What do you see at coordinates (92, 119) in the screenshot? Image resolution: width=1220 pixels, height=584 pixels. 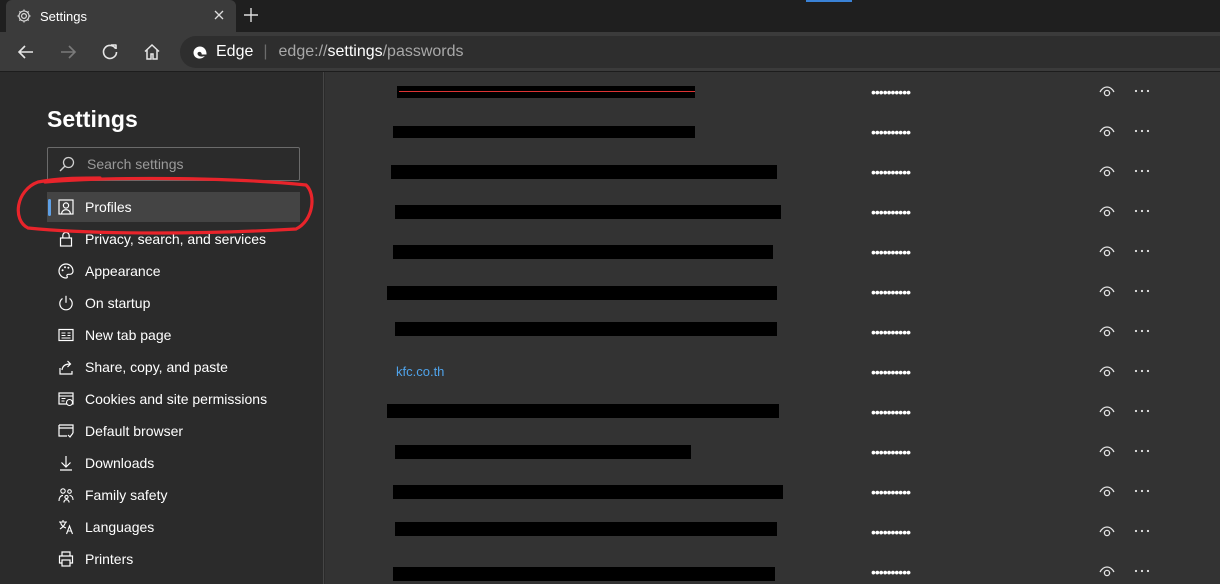 I see `page-title: Settings` at bounding box center [92, 119].